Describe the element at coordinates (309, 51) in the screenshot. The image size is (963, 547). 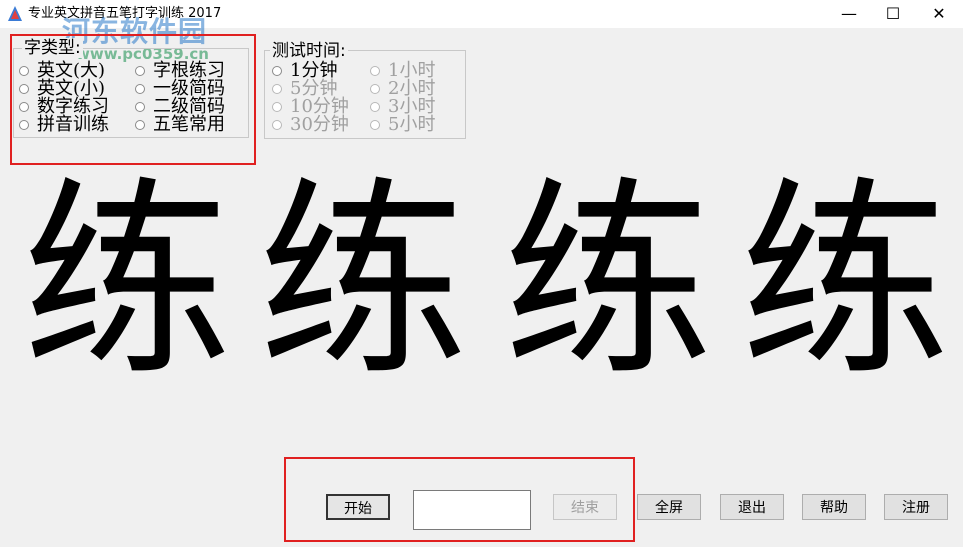
I see `time-group-legend: 测试时间:` at that location.